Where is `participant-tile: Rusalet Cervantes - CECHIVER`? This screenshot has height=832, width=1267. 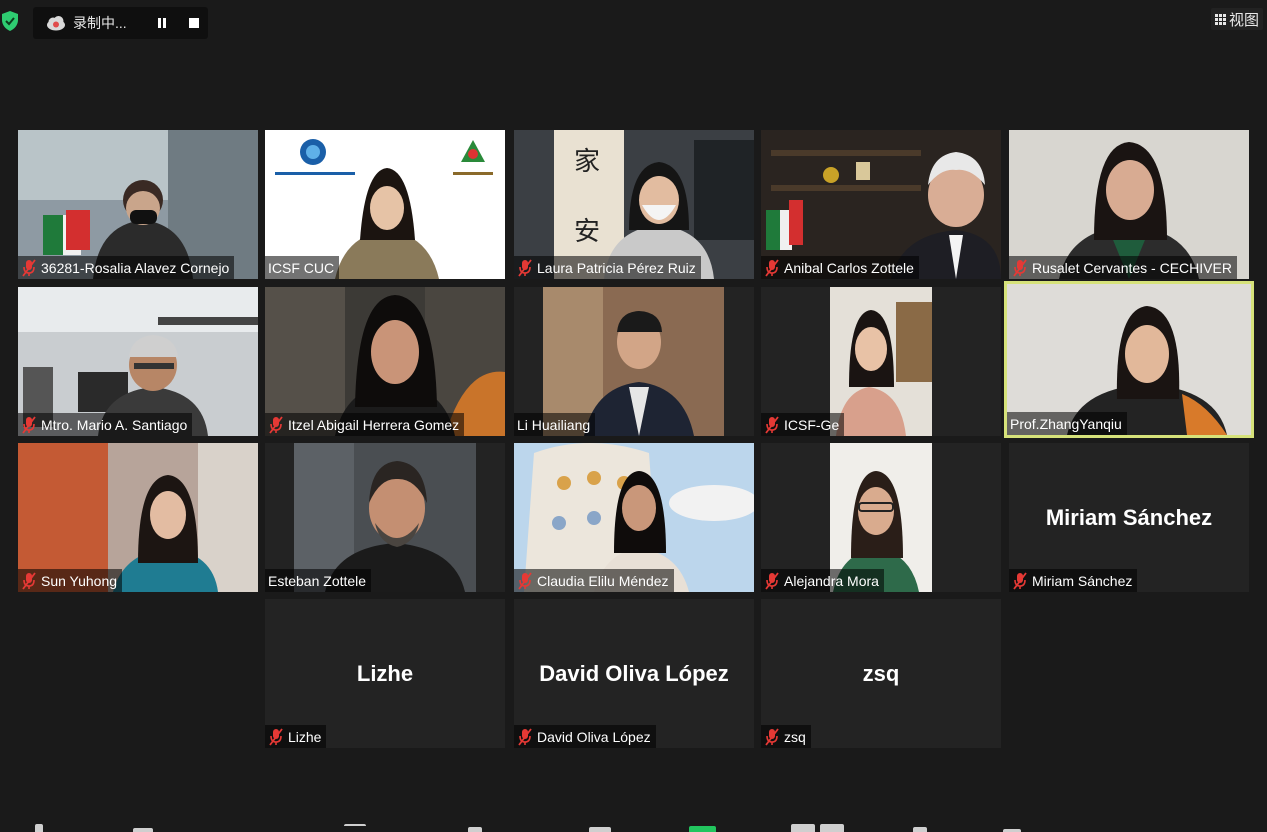
participant-tile: Rusalet Cervantes - CECHIVER is located at coordinates (1129, 204).